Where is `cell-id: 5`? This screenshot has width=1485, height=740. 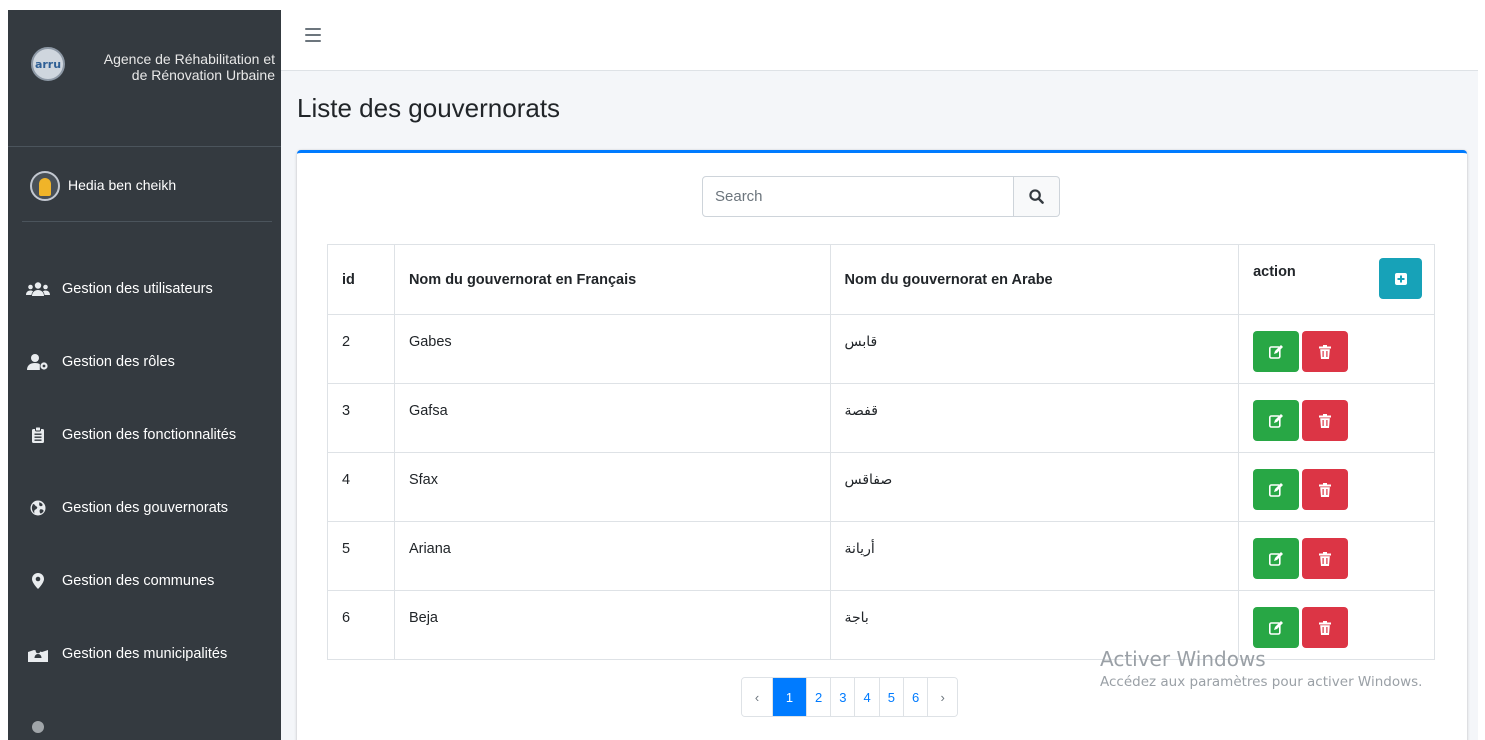 cell-id: 5 is located at coordinates (361, 556).